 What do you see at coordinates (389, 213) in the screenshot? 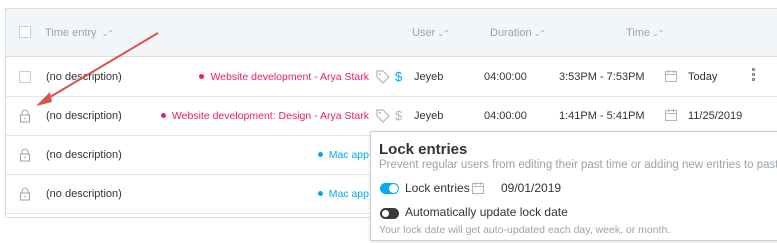
I see `auto-update-toggle` at bounding box center [389, 213].